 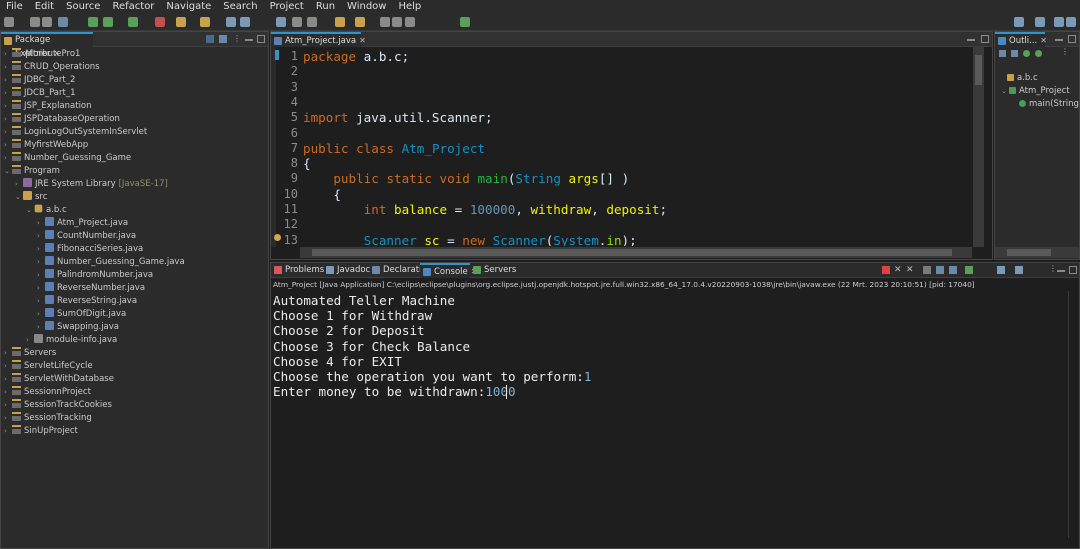 I want to click on outline-item: main(String, so click(x=1049, y=104).